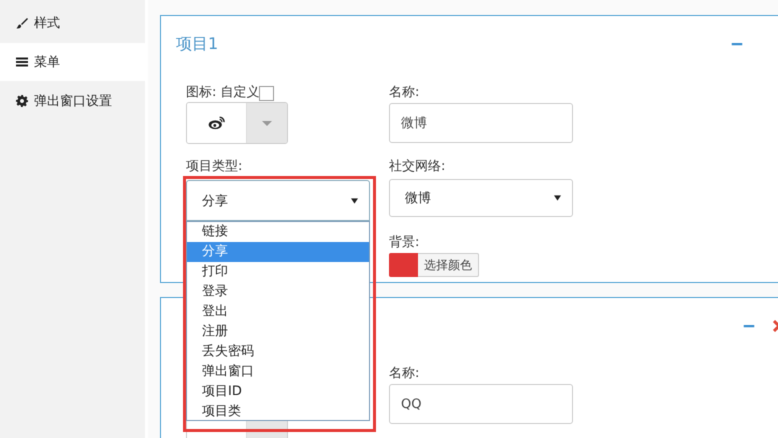  What do you see at coordinates (240, 93) in the screenshot?
I see `checkbox-label: 自定义` at bounding box center [240, 93].